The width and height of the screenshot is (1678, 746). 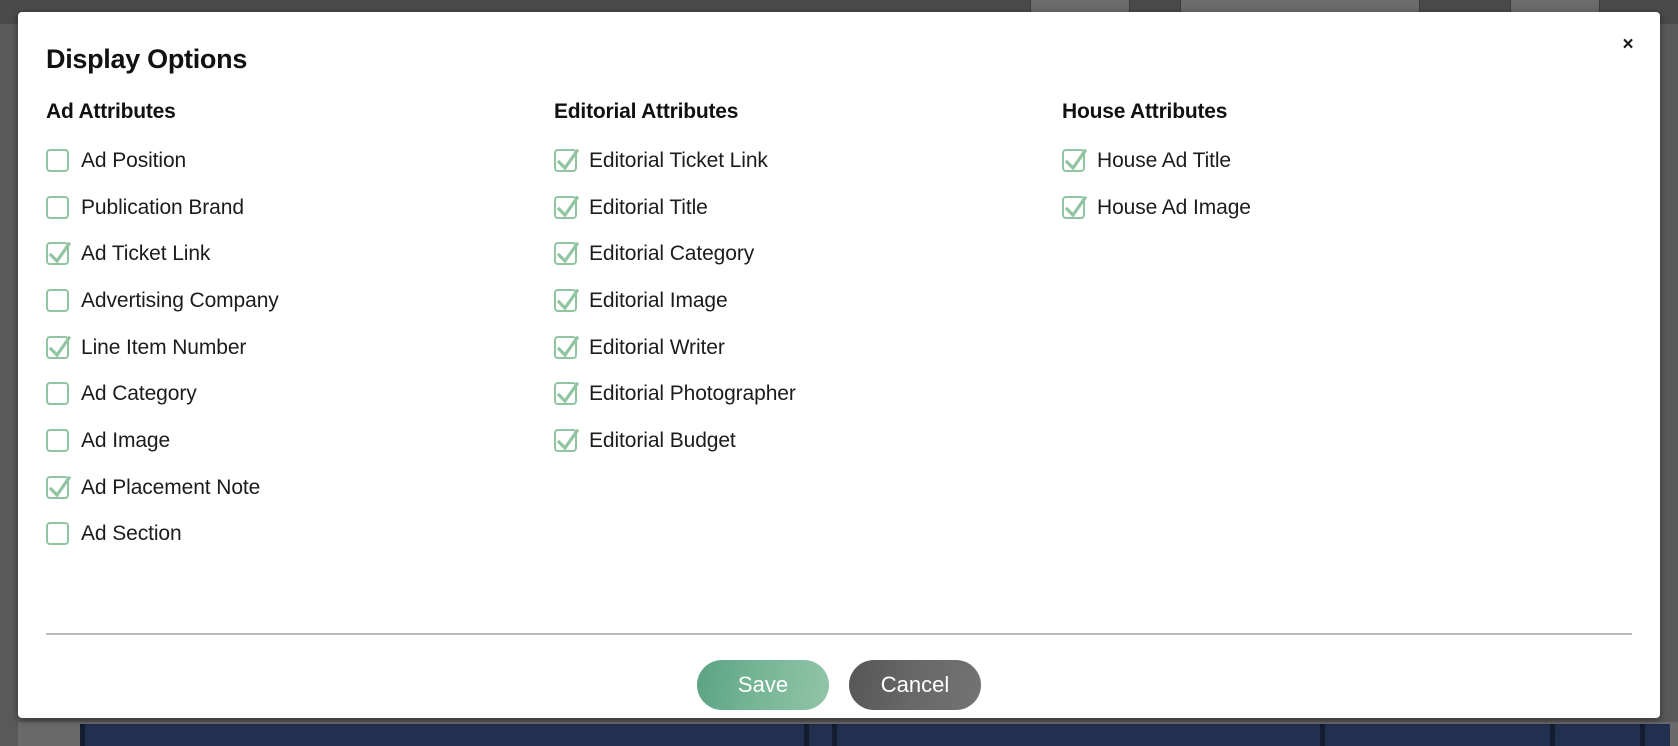 I want to click on checkbox-row: Editorial Image, so click(x=808, y=300).